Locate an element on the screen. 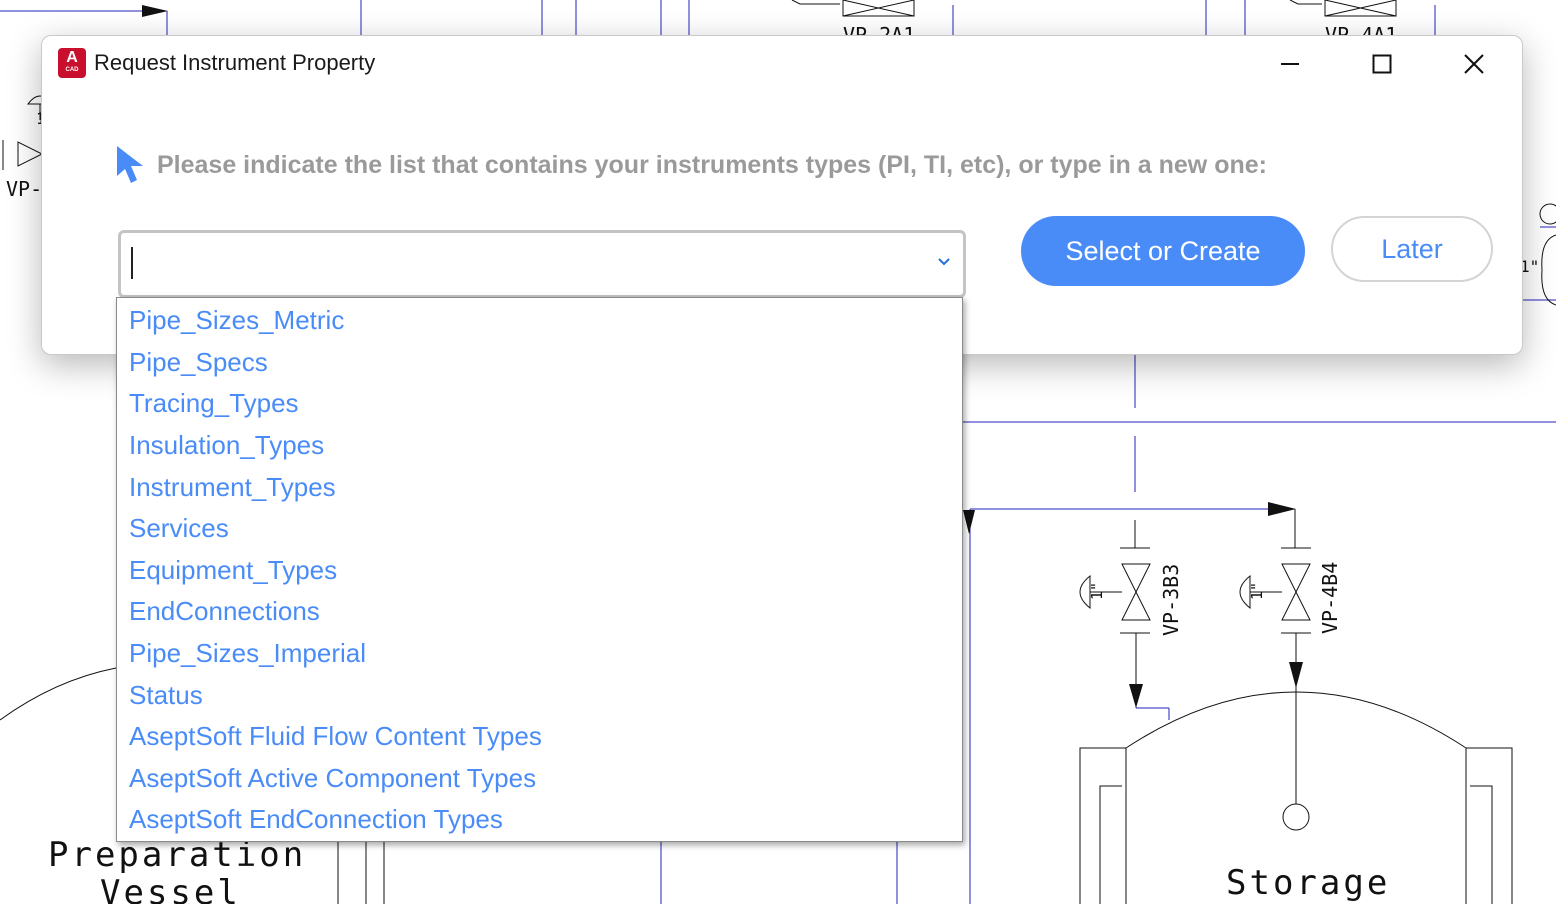 This screenshot has width=1556, height=904. list-combobox is located at coordinates (542, 264).